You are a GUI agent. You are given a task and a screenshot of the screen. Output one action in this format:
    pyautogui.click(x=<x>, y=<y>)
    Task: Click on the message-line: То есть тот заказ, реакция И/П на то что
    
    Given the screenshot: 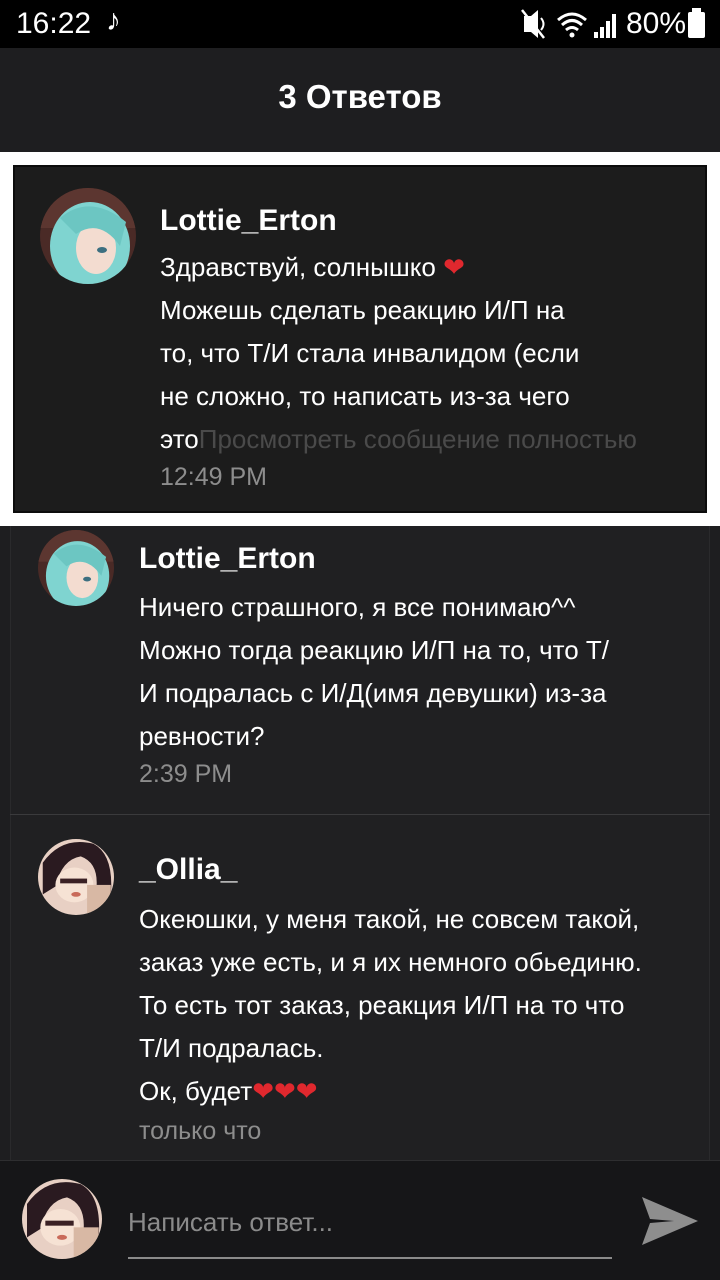 What is the action you would take?
    pyautogui.click(x=382, y=1005)
    